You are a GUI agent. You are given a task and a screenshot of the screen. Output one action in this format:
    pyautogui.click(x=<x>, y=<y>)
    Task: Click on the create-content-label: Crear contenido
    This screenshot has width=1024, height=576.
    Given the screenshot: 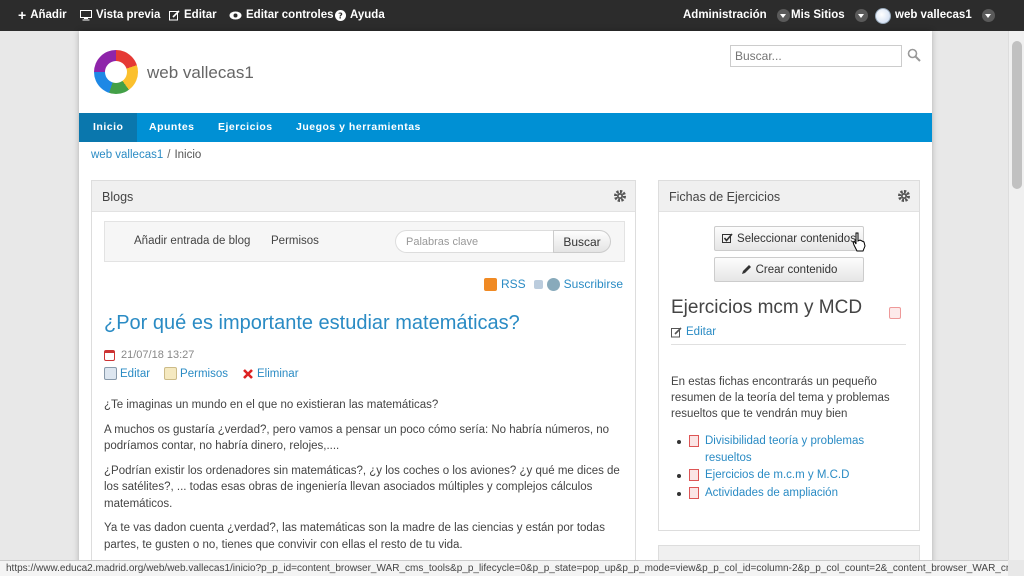 What is the action you would take?
    pyautogui.click(x=796, y=269)
    